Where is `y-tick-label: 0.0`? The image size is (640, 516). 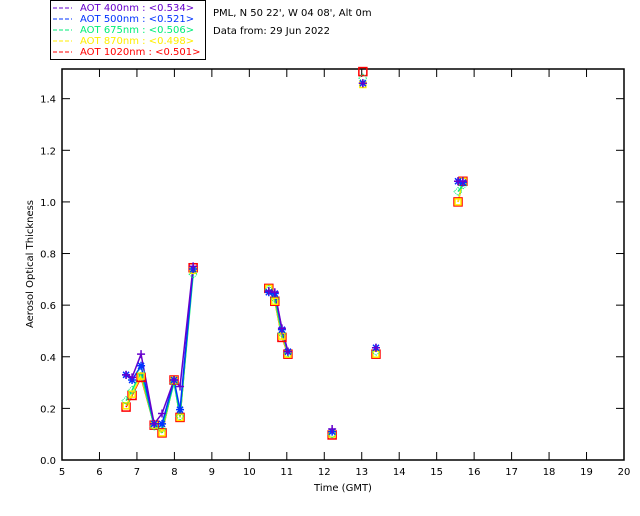 y-tick-label: 0.0 is located at coordinates (48, 461).